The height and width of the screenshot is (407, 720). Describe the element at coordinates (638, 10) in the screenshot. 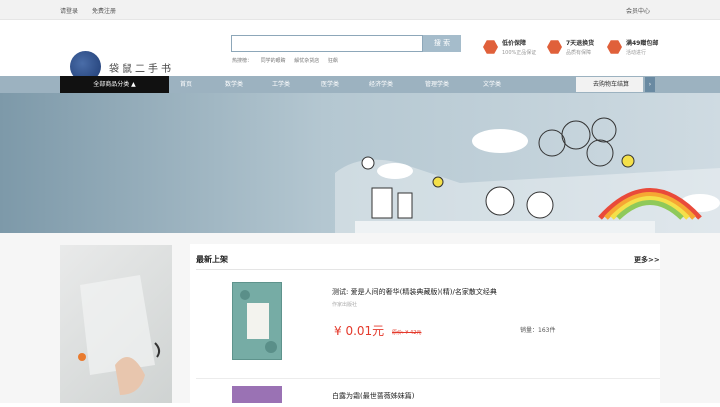

I see `member-center-link: 会员中心` at that location.